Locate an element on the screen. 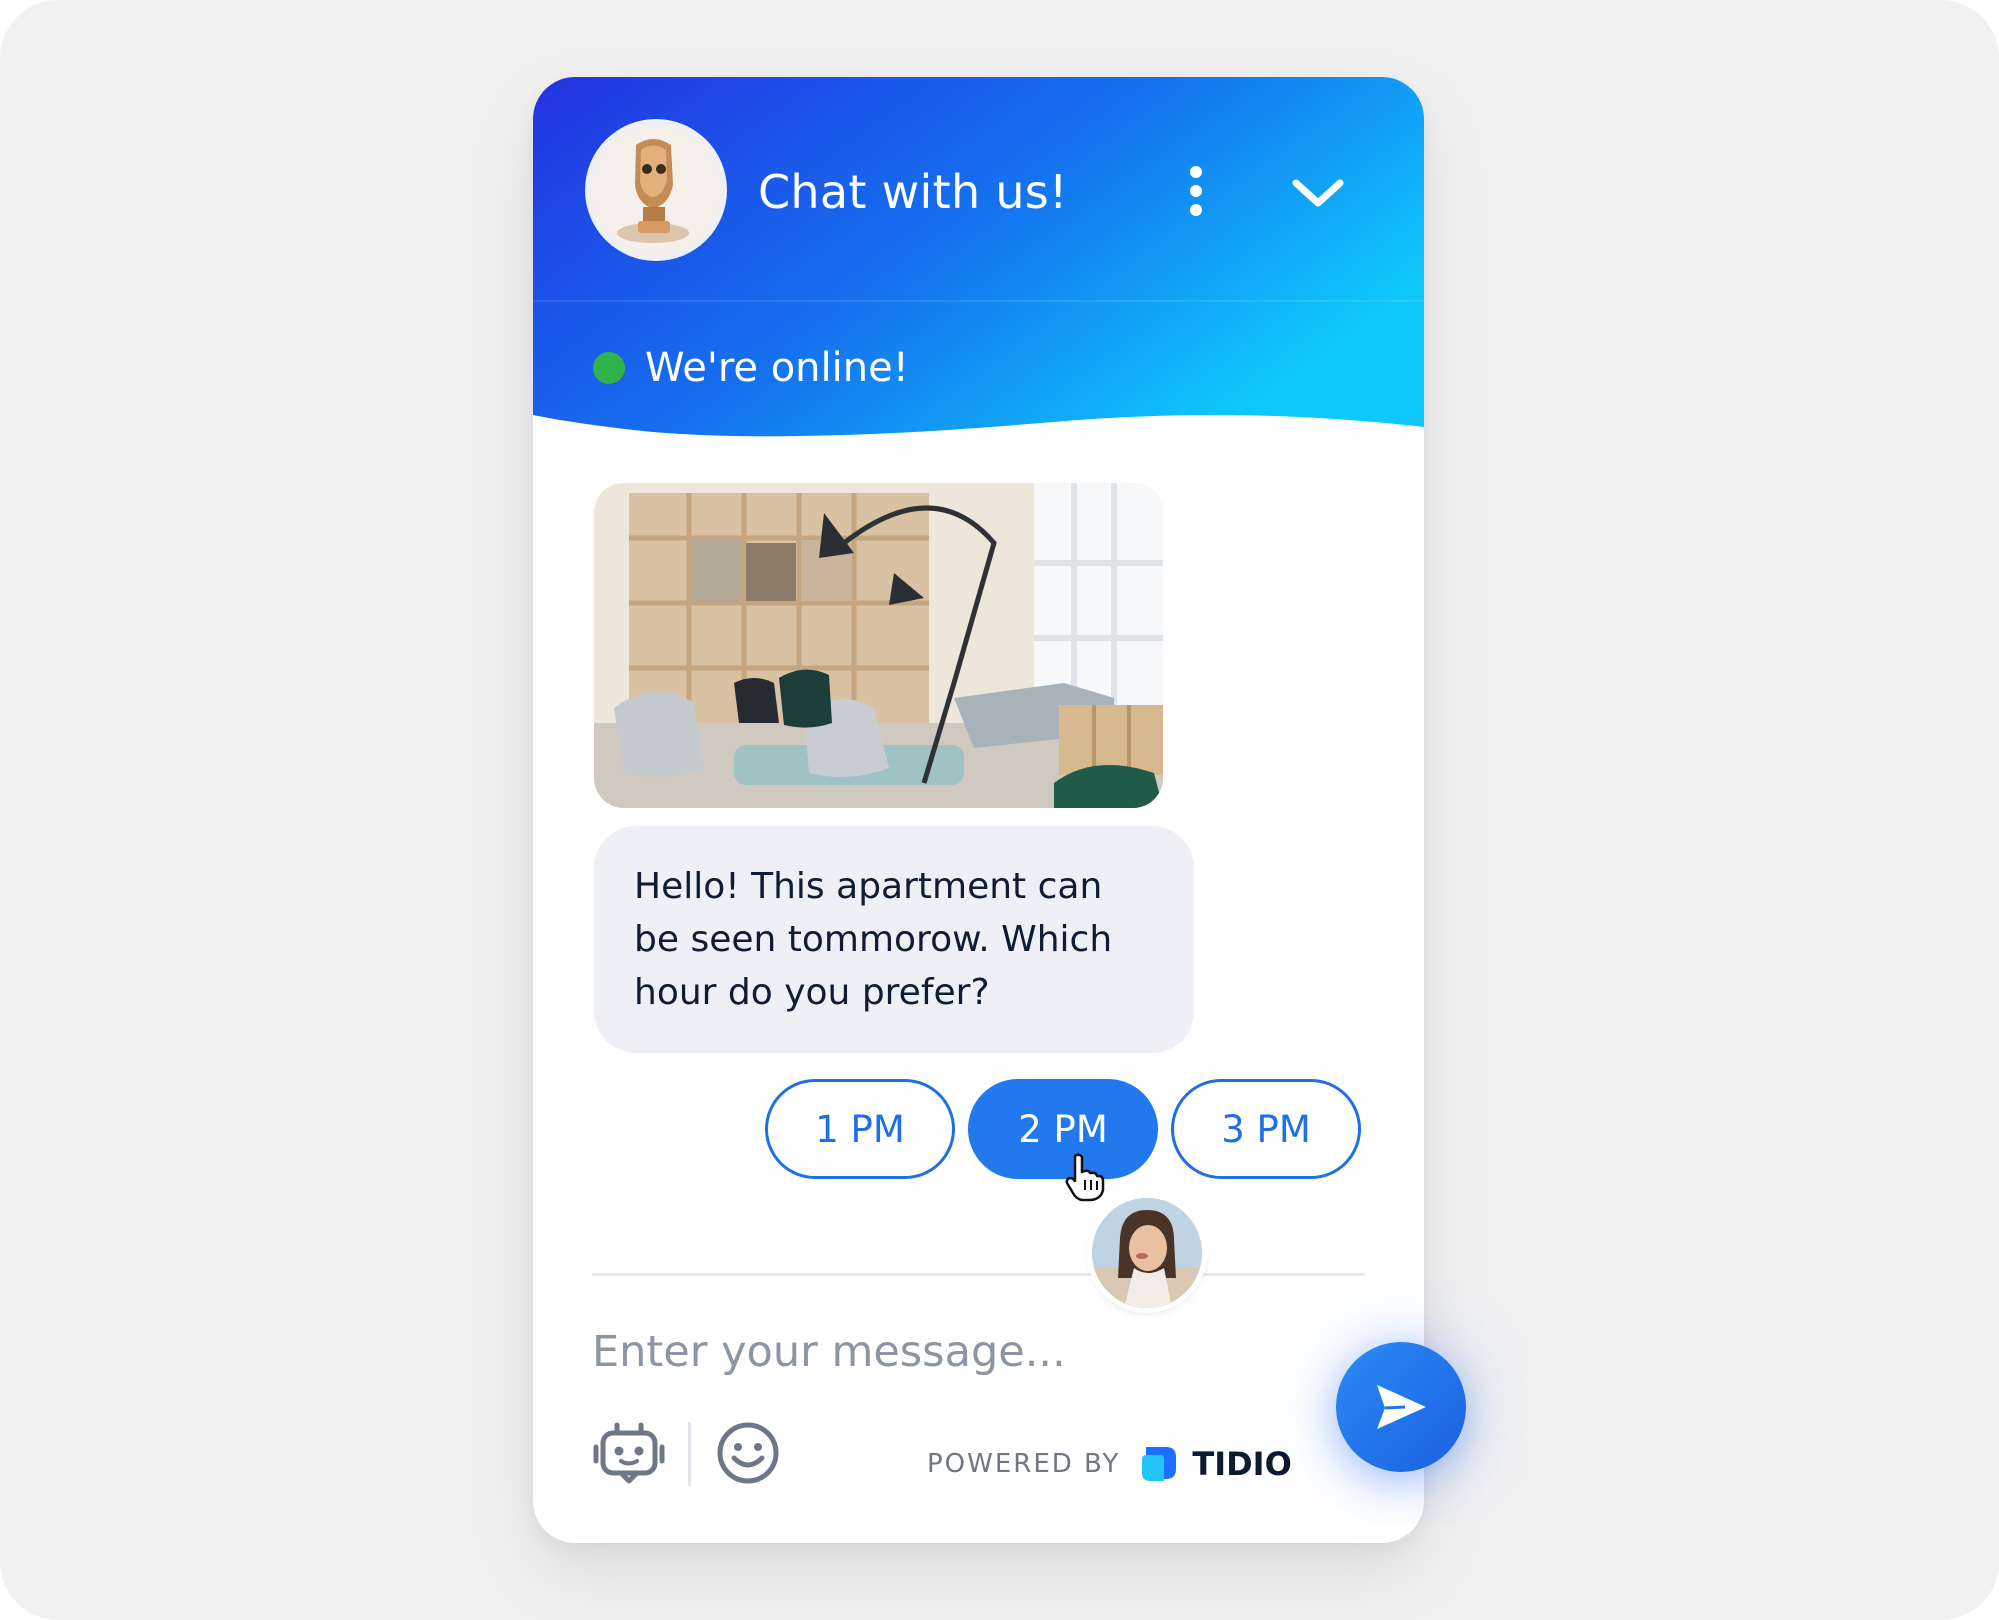 Image resolution: width=1999 pixels, height=1620 pixels. online-dot-icon is located at coordinates (609, 368).